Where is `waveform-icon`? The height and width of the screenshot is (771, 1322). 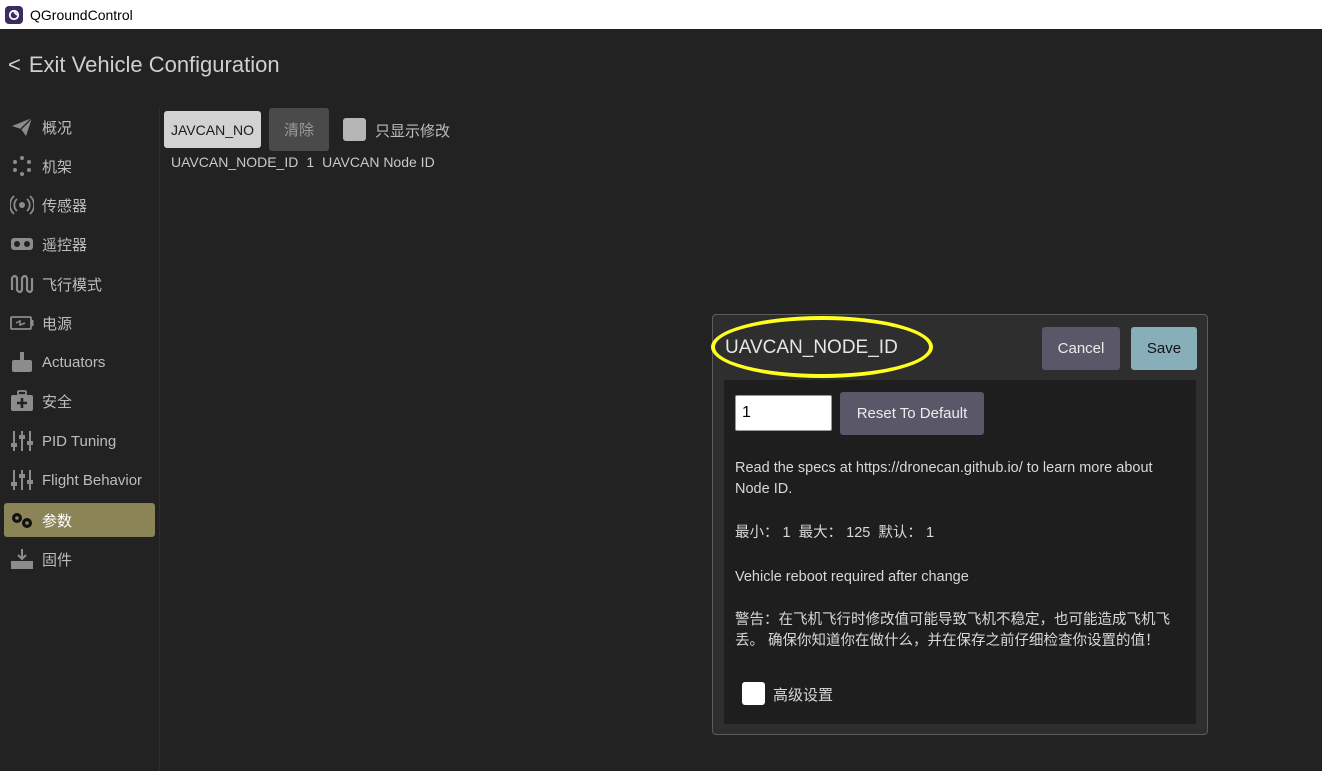
waveform-icon is located at coordinates (22, 284).